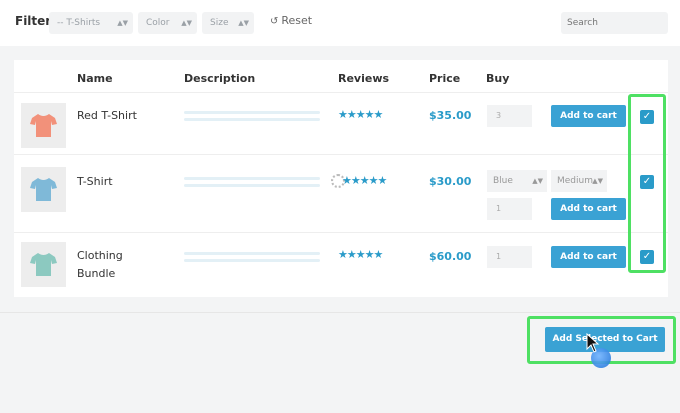 The image size is (680, 413). What do you see at coordinates (79, 23) in the screenshot?
I see `category-select-value: -- T-Shirts` at bounding box center [79, 23].